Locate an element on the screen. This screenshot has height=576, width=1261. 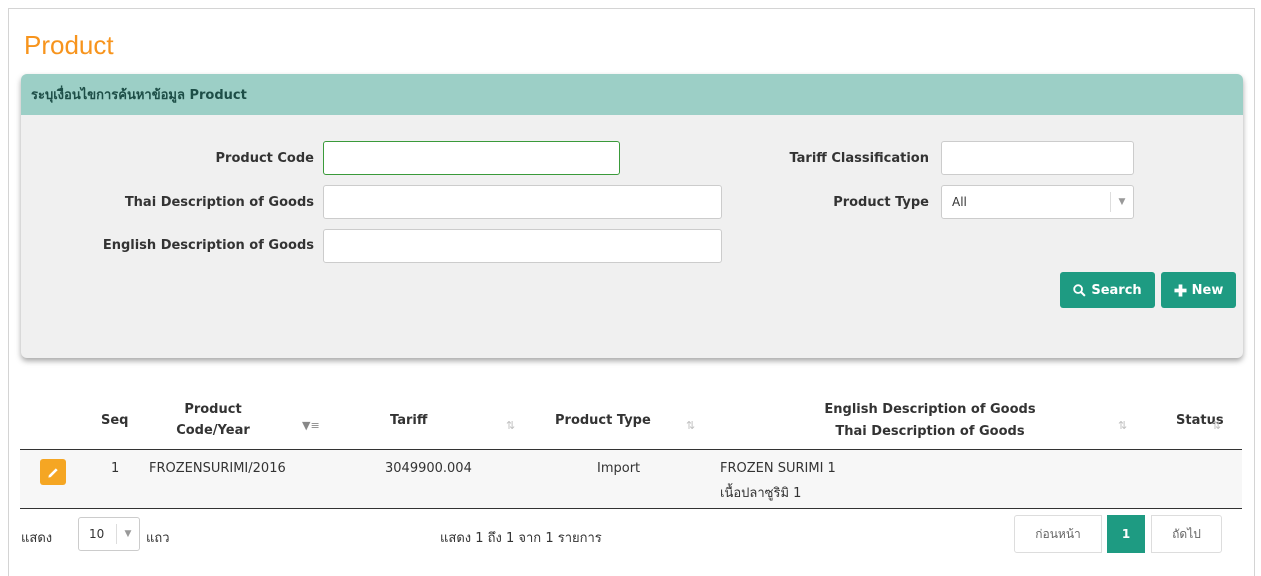
cell-seq: 1 is located at coordinates (115, 468).